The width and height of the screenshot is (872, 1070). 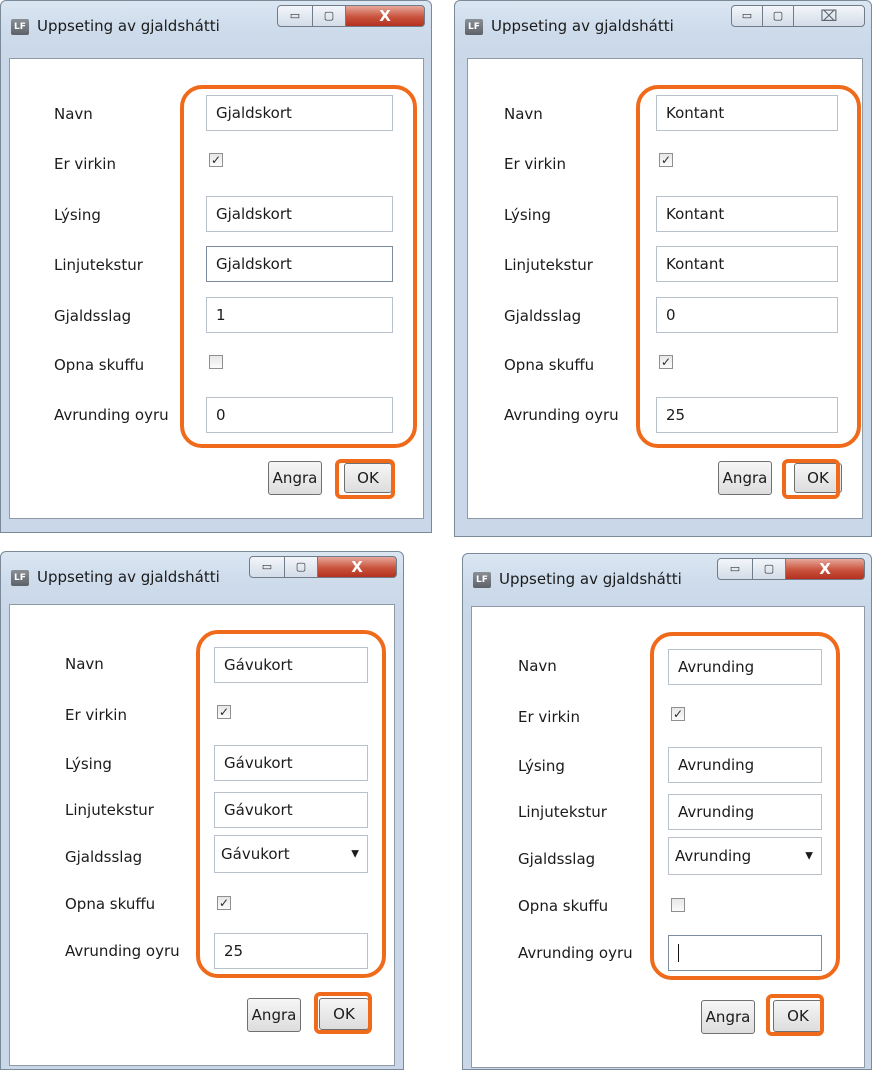 I want to click on navn-input: Gávukort, so click(x=291, y=665).